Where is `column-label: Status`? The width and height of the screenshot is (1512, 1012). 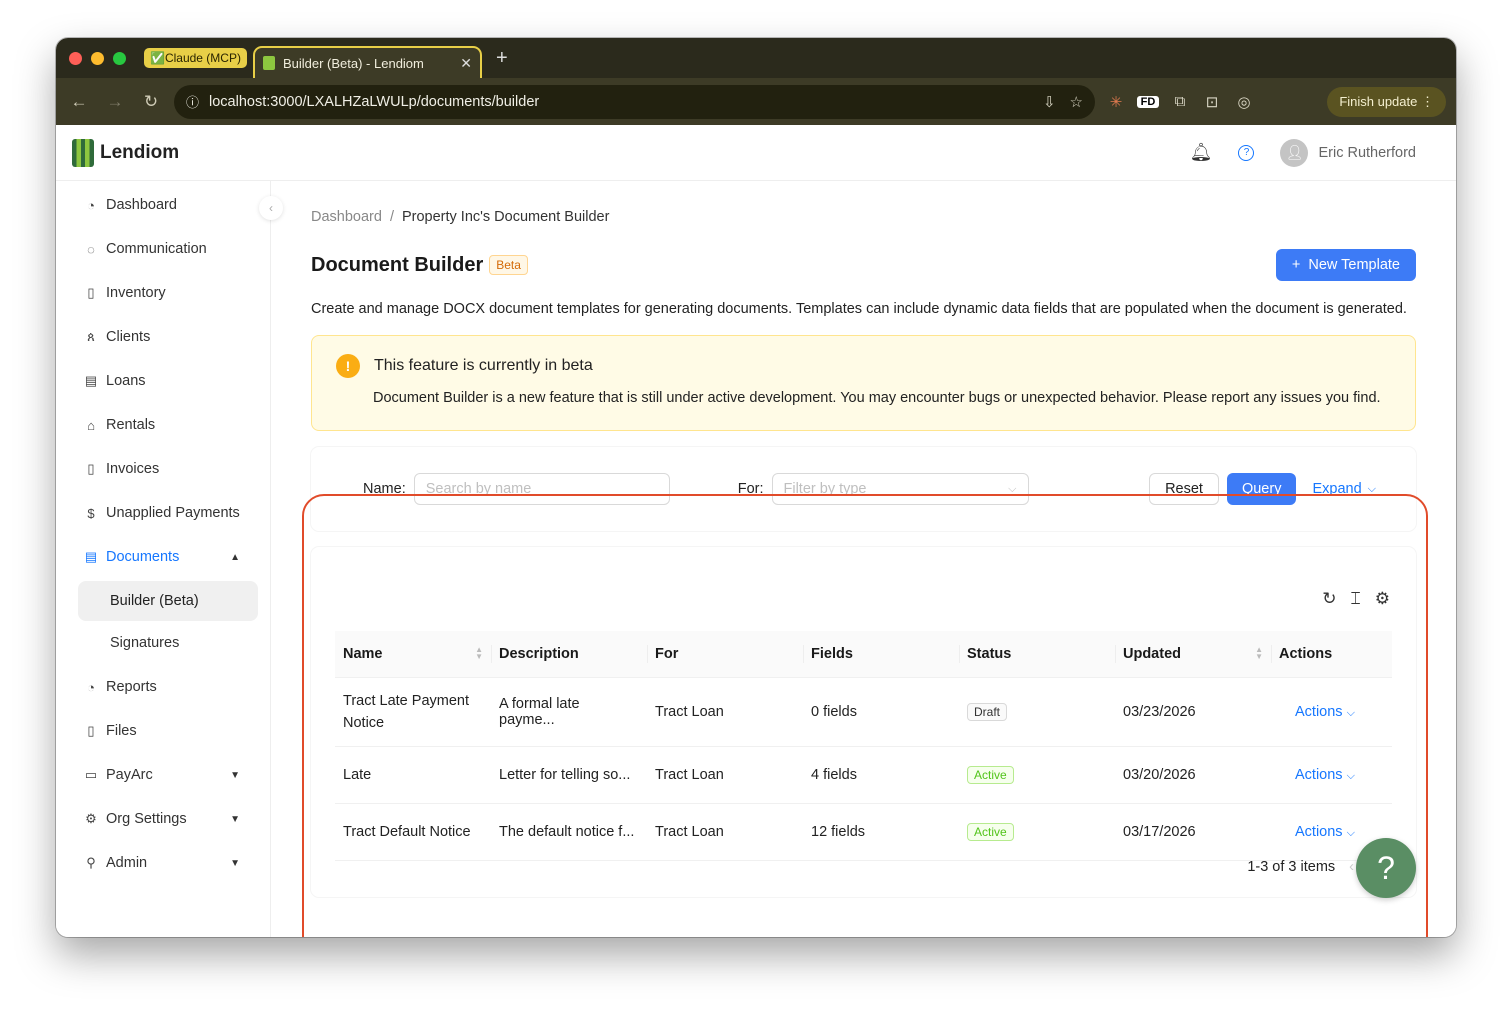 column-label: Status is located at coordinates (989, 653).